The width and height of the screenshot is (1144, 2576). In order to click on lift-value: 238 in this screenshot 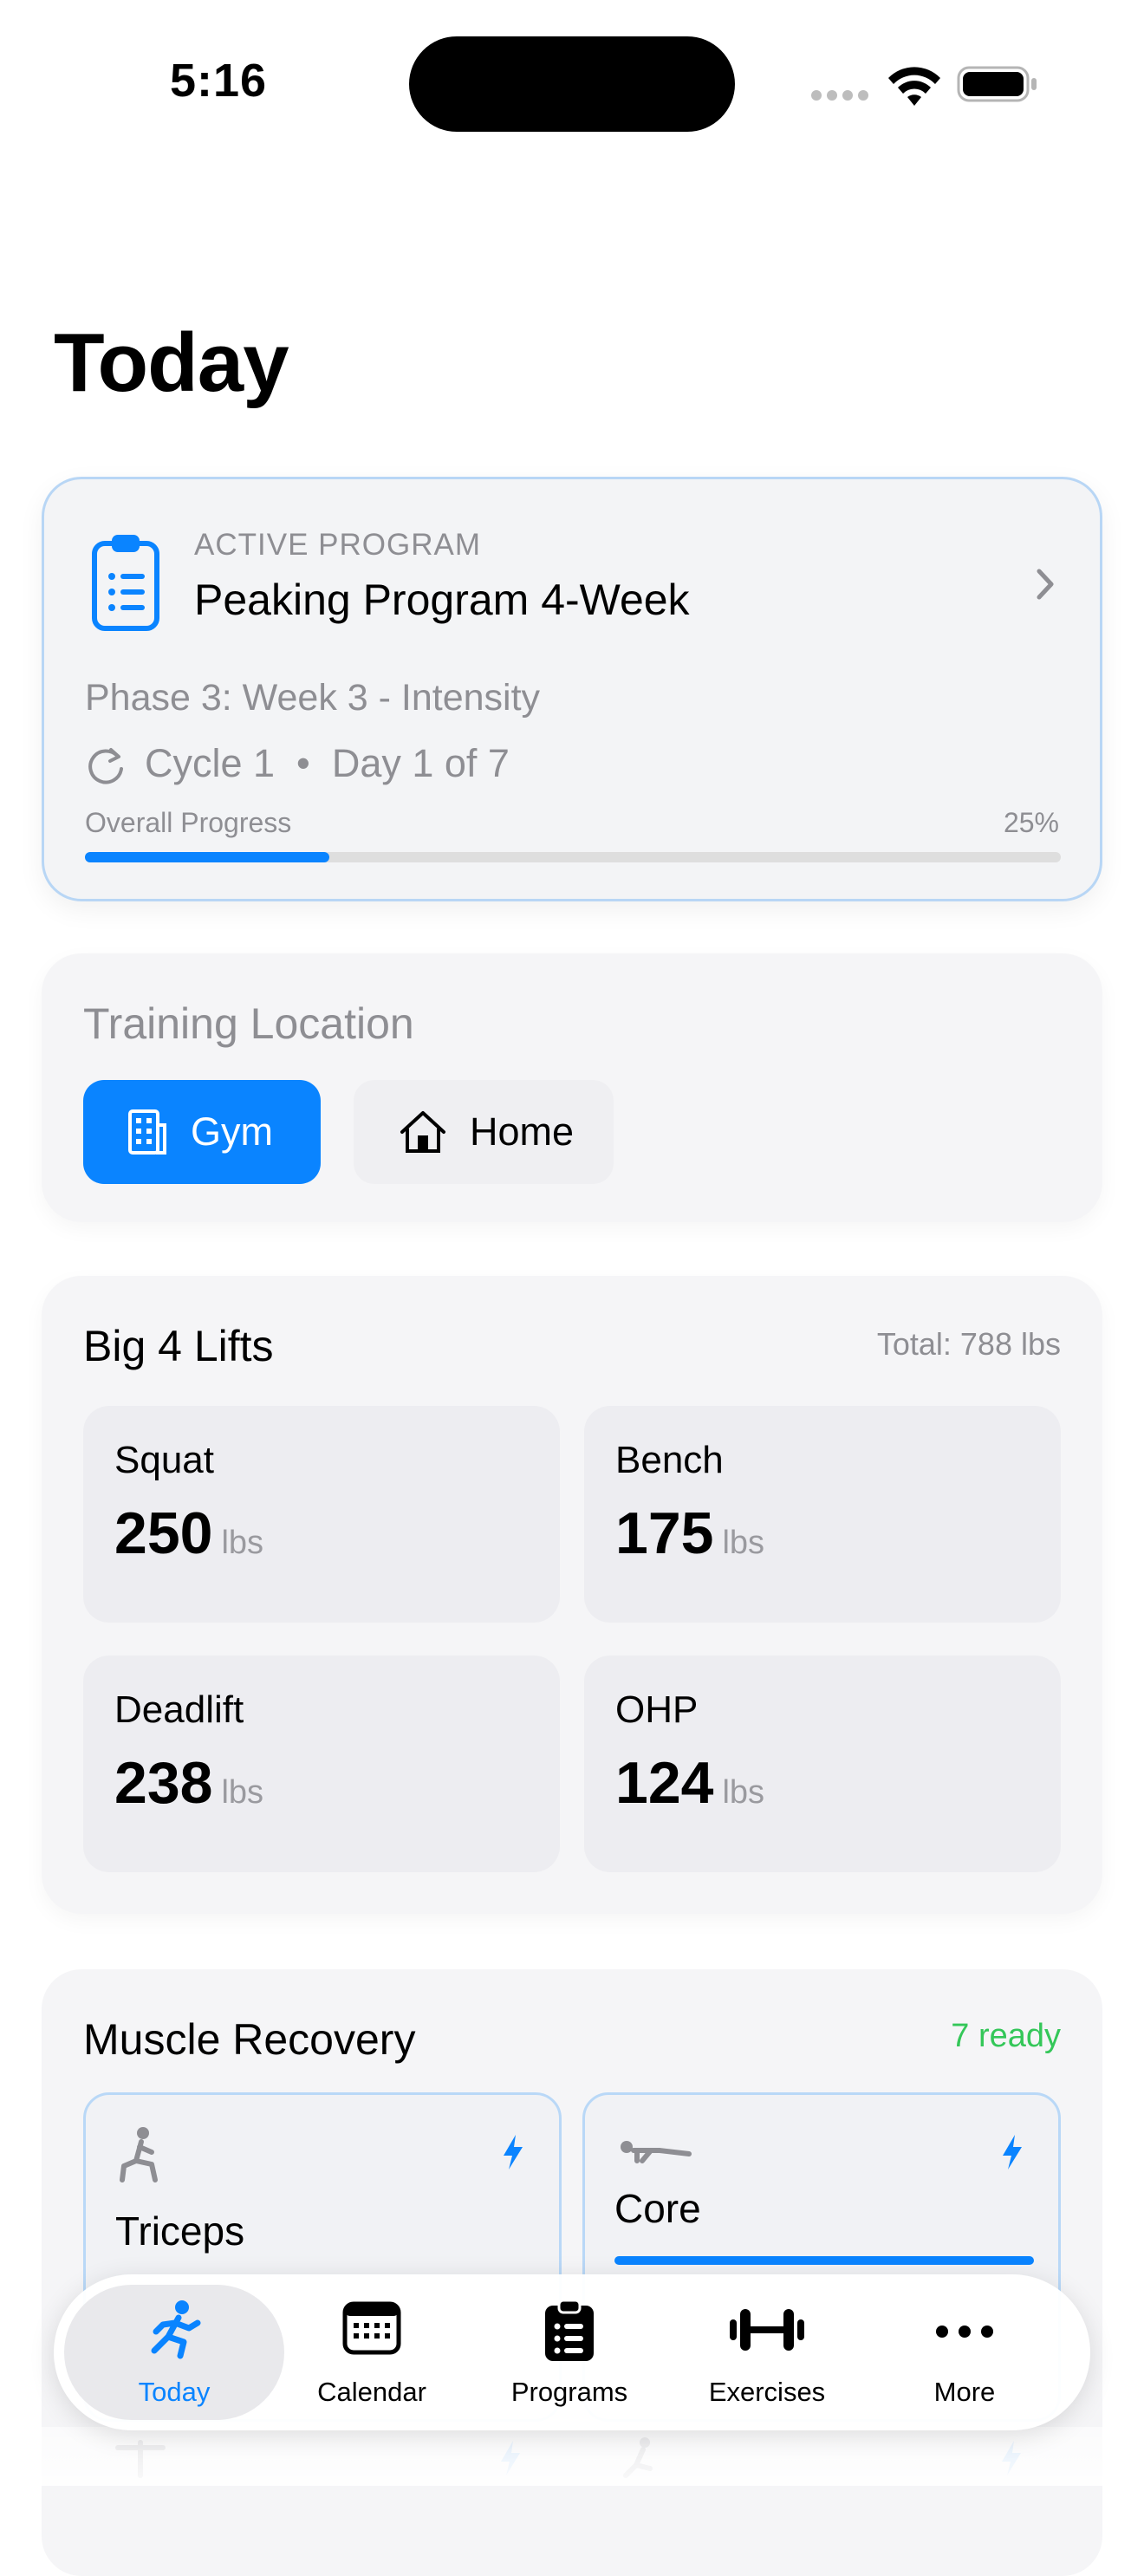, I will do `click(163, 1783)`.